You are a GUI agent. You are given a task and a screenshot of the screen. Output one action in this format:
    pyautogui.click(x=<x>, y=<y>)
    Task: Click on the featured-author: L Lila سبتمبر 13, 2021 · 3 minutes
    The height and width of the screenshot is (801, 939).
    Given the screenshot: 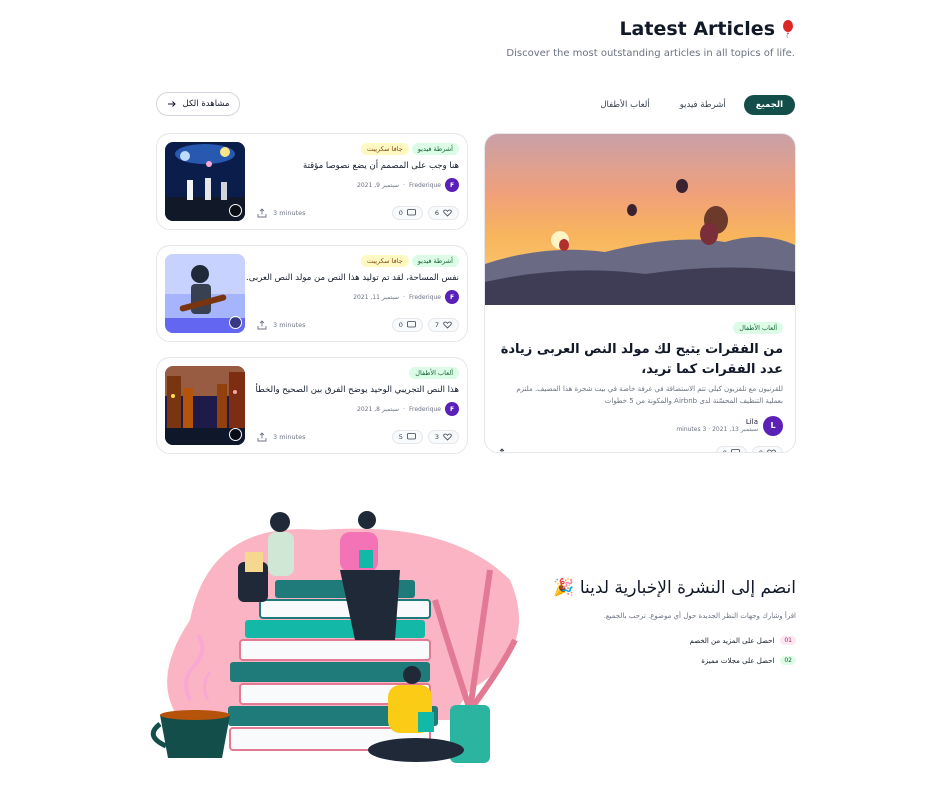 What is the action you would take?
    pyautogui.click(x=640, y=425)
    